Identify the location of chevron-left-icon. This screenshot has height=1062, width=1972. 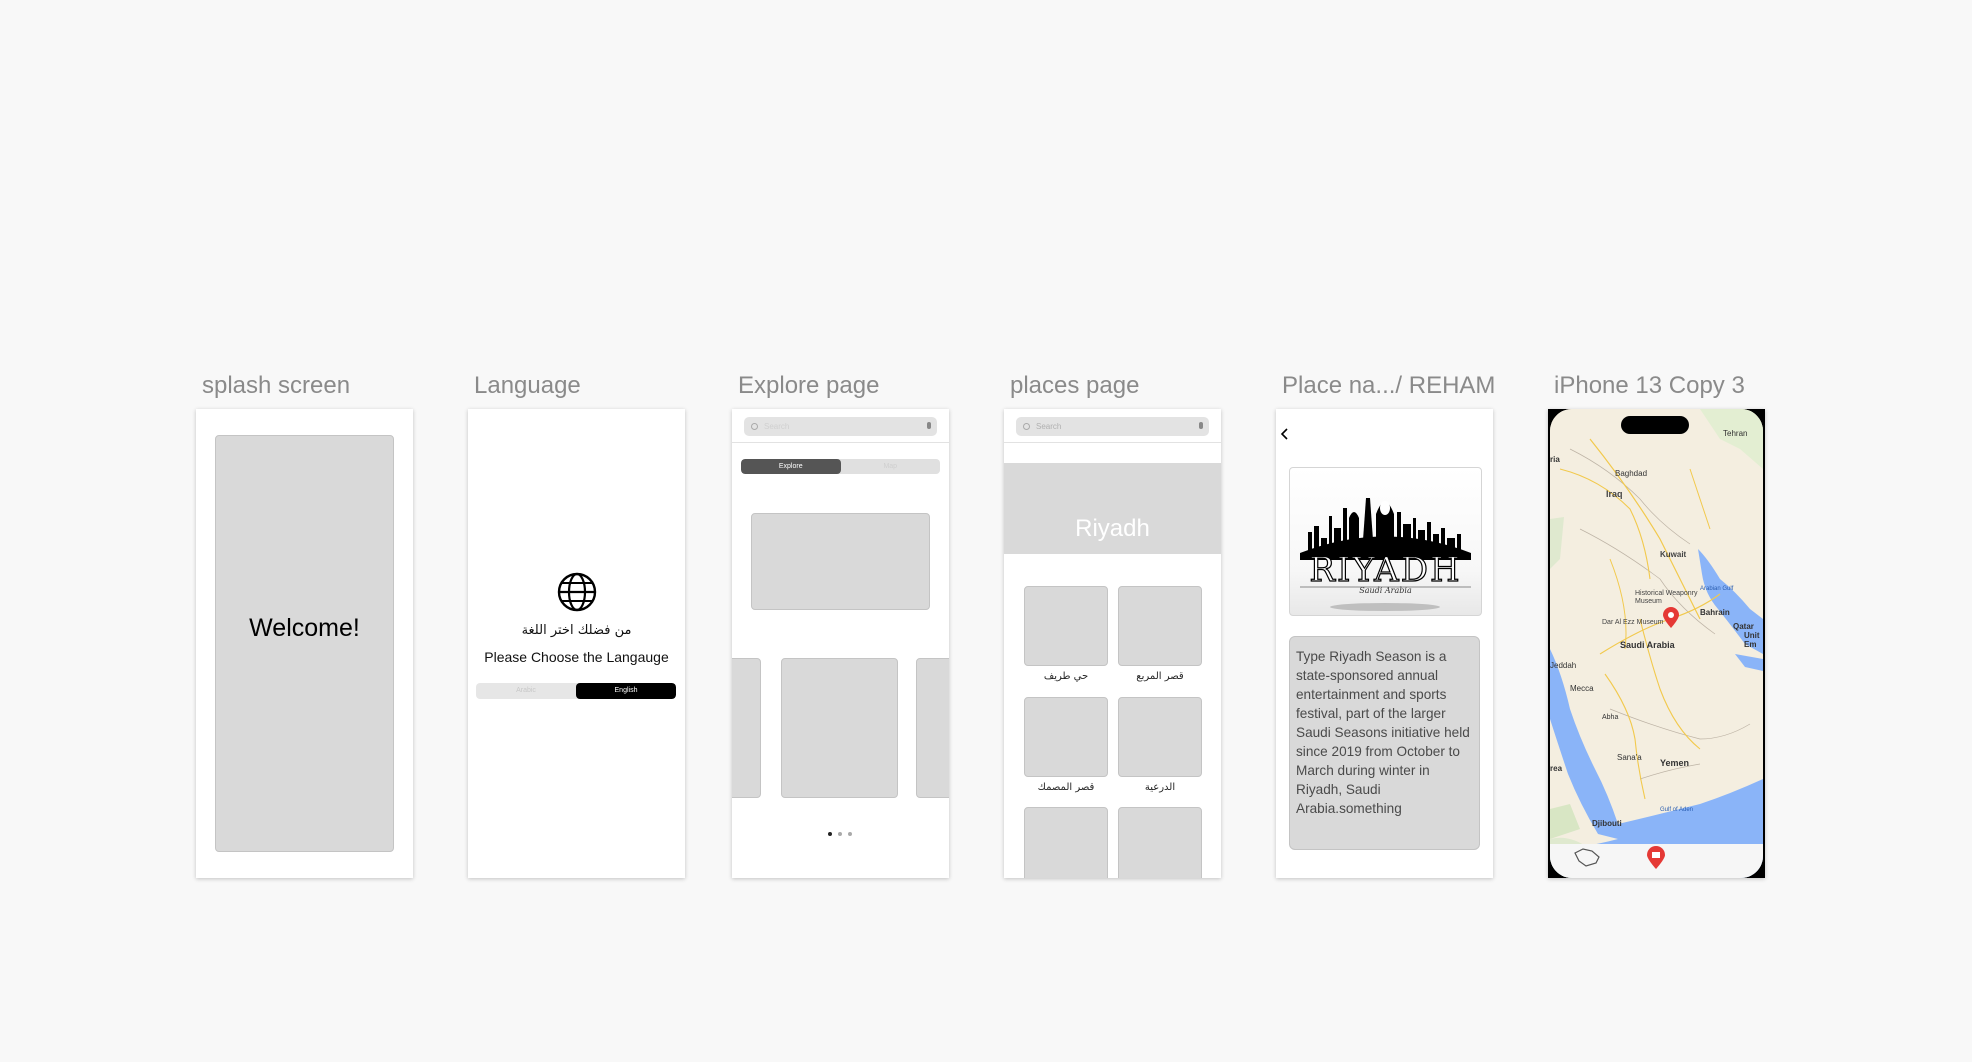
(1285, 436).